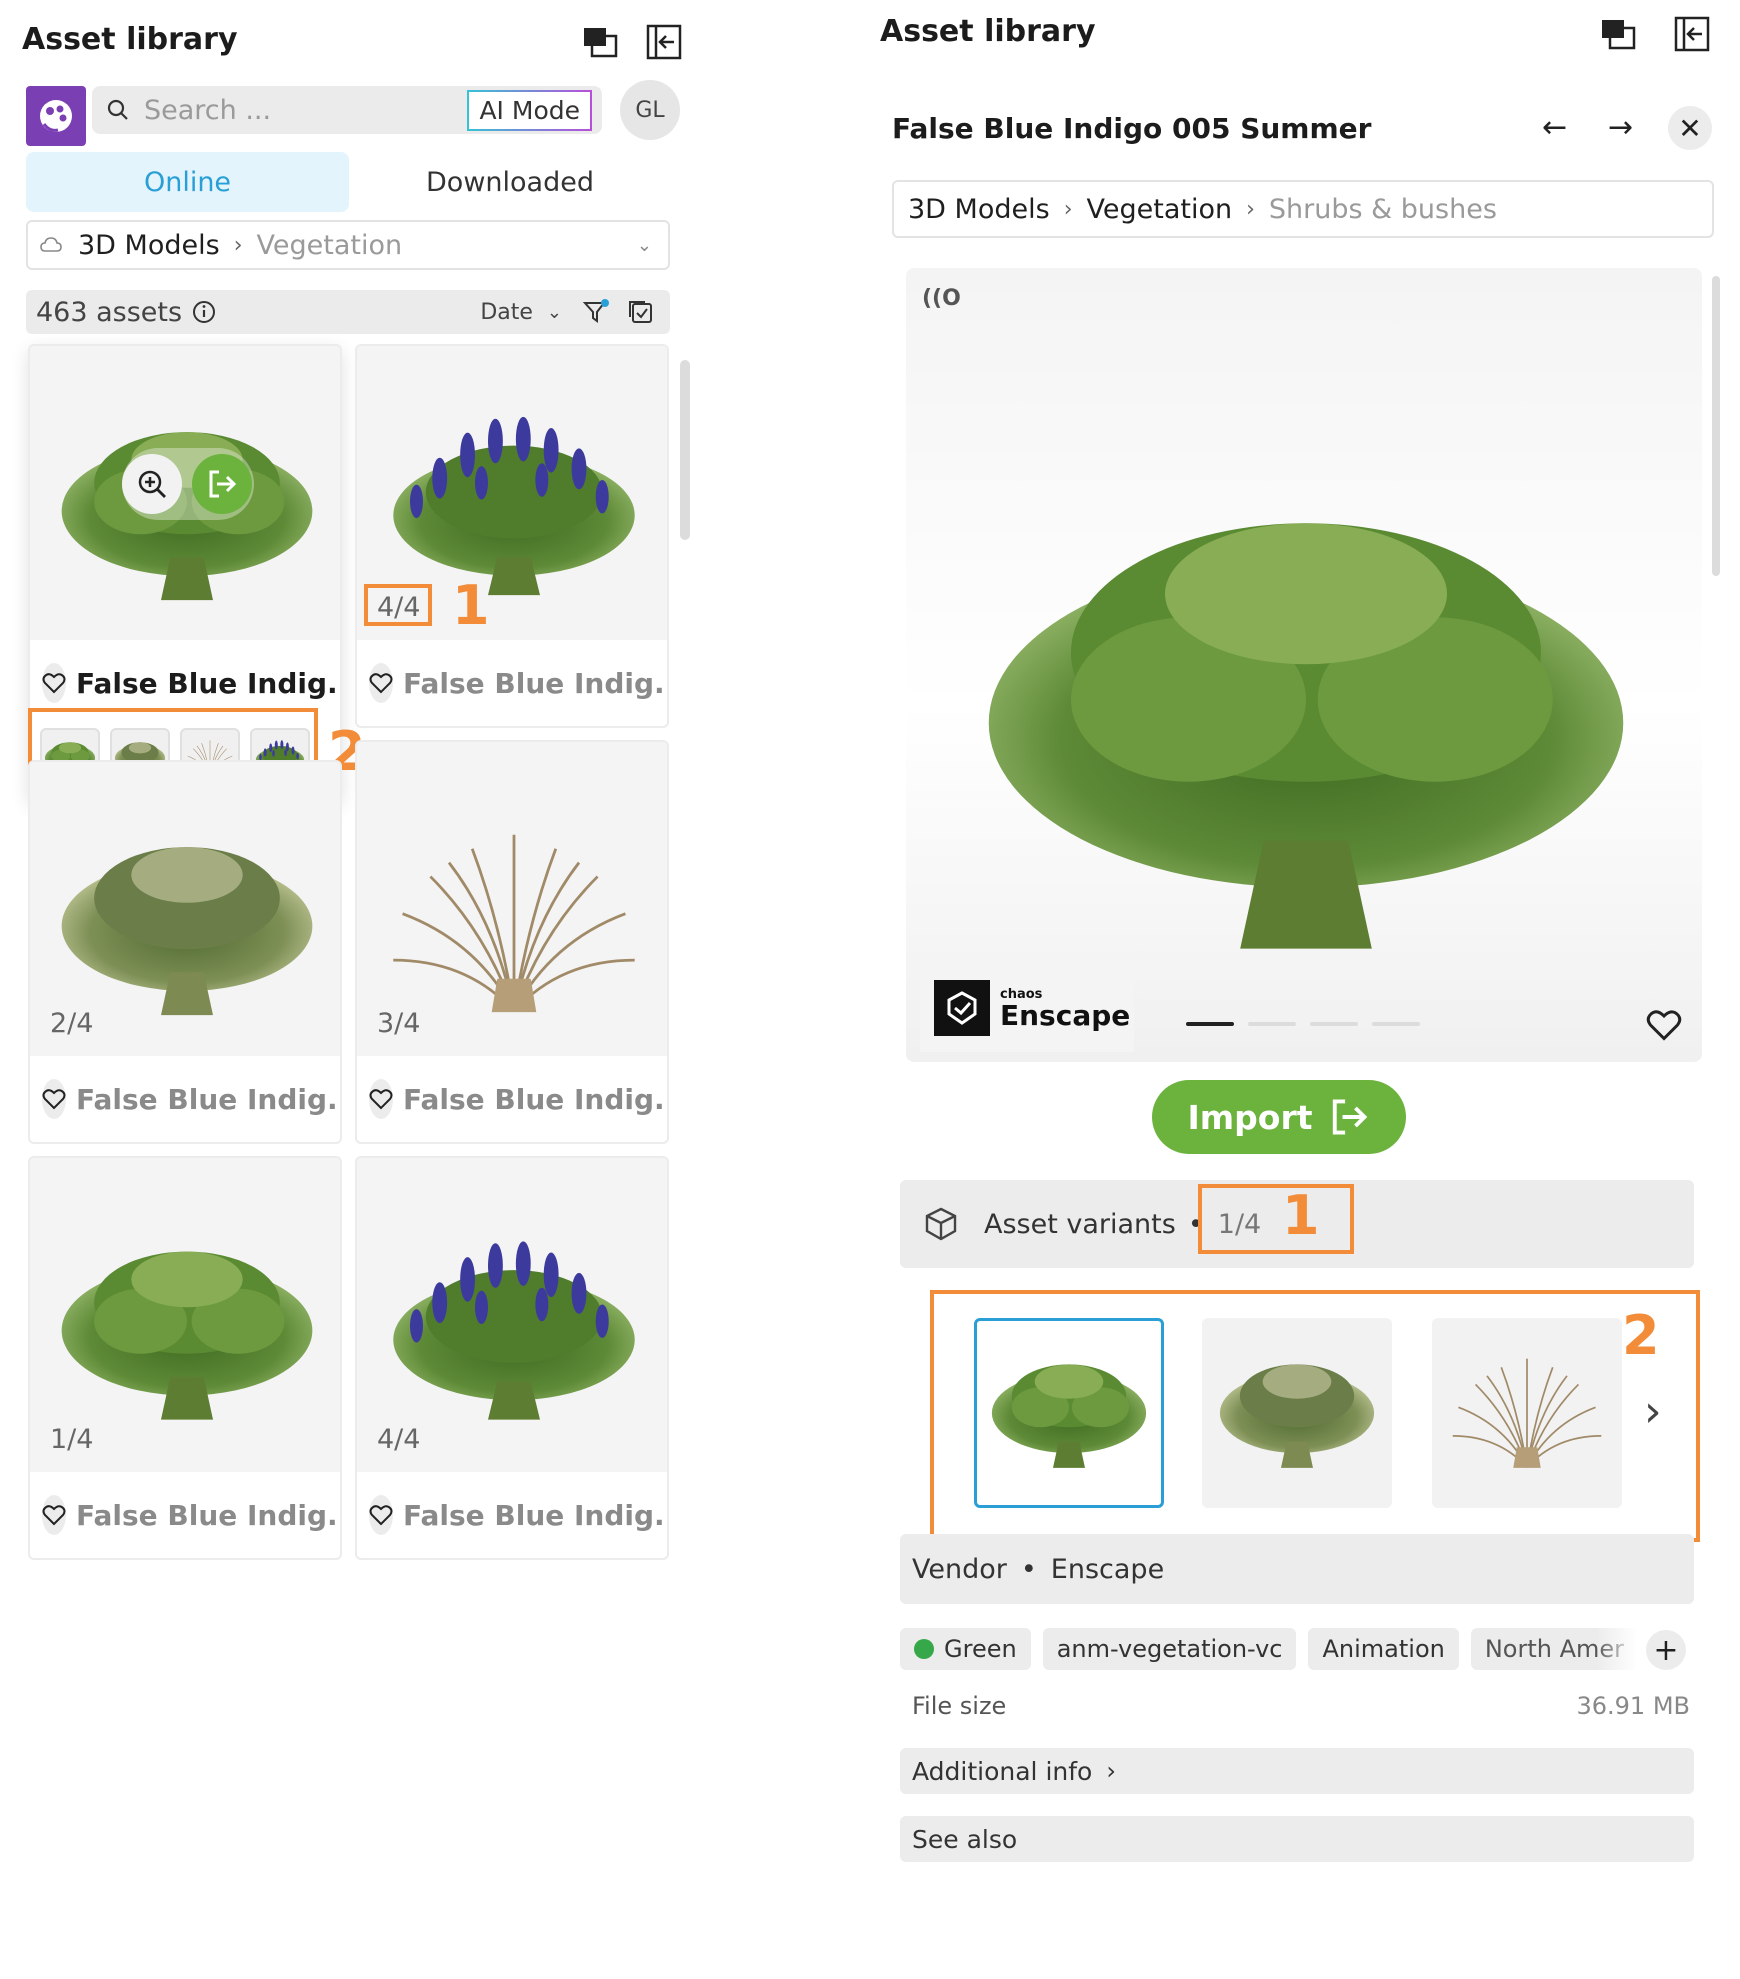 This screenshot has height=1979, width=1740. Describe the element at coordinates (641, 312) in the screenshot. I see `select-mode-icon` at that location.